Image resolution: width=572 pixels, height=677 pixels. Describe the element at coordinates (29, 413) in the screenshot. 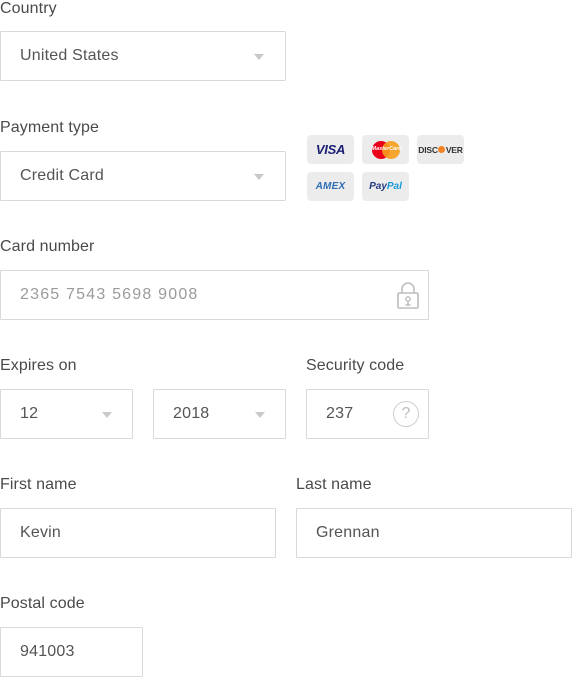

I see `expiry-month-value: 12` at that location.